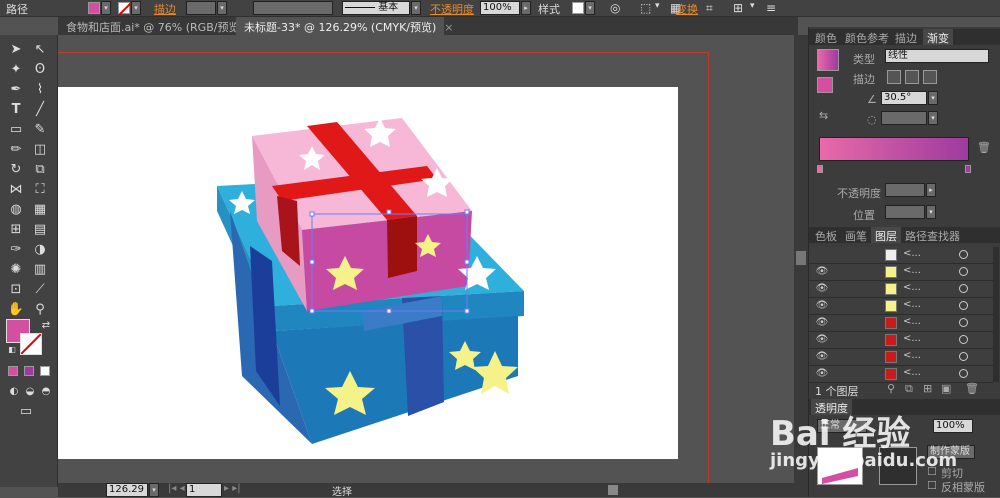 This screenshot has width=1000, height=498. Describe the element at coordinates (931, 190) in the screenshot. I see `gradient-opacity-dropdown: ▸` at that location.